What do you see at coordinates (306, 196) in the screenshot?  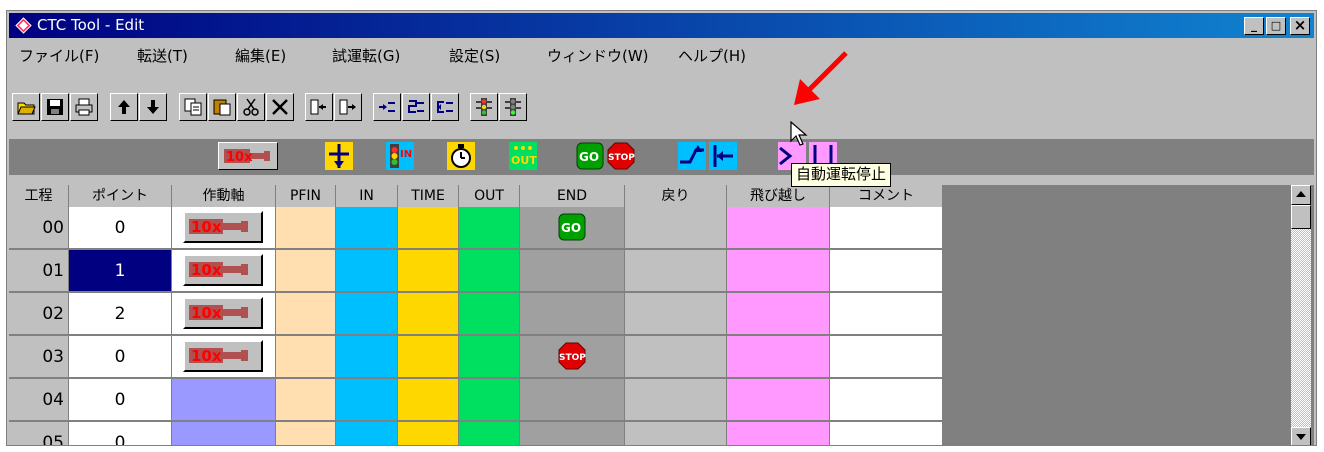 I see `col-header-pfin: PFIN` at bounding box center [306, 196].